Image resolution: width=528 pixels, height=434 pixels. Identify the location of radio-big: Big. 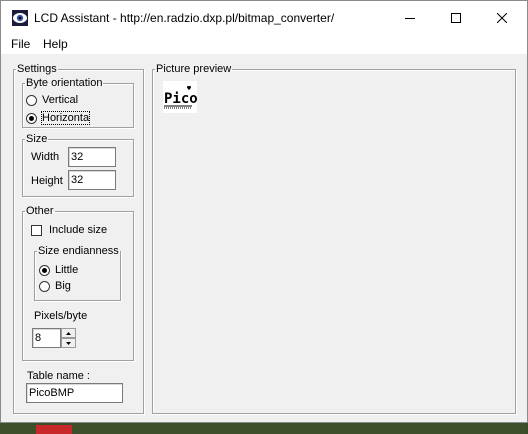
(55, 286).